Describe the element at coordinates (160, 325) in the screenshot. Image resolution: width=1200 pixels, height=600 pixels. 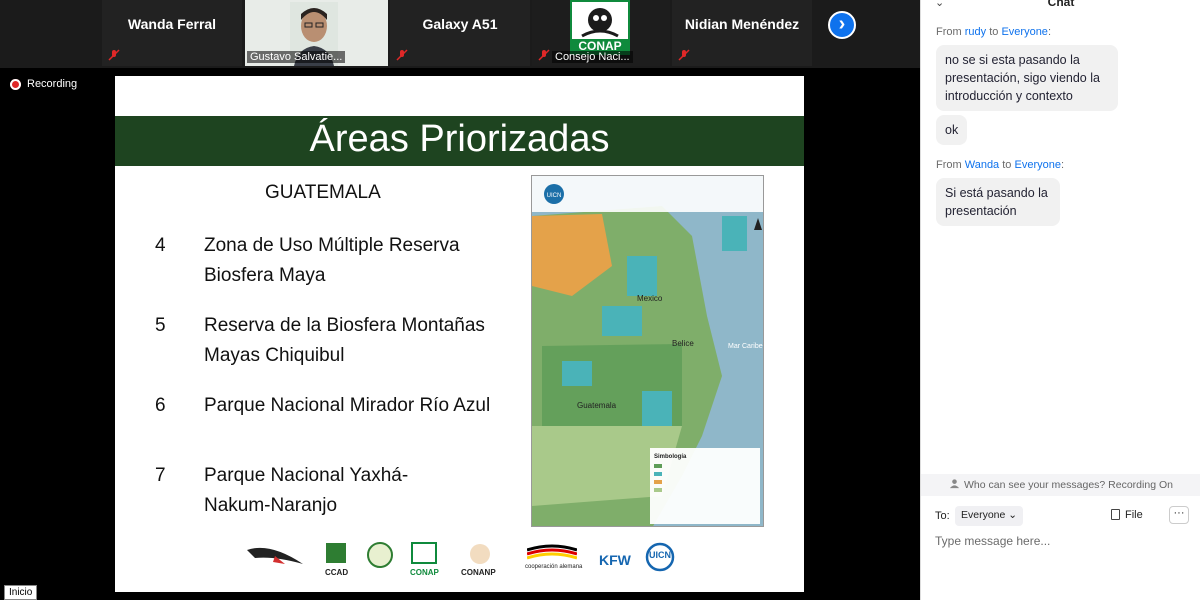
I see `area-number: 5` at that location.